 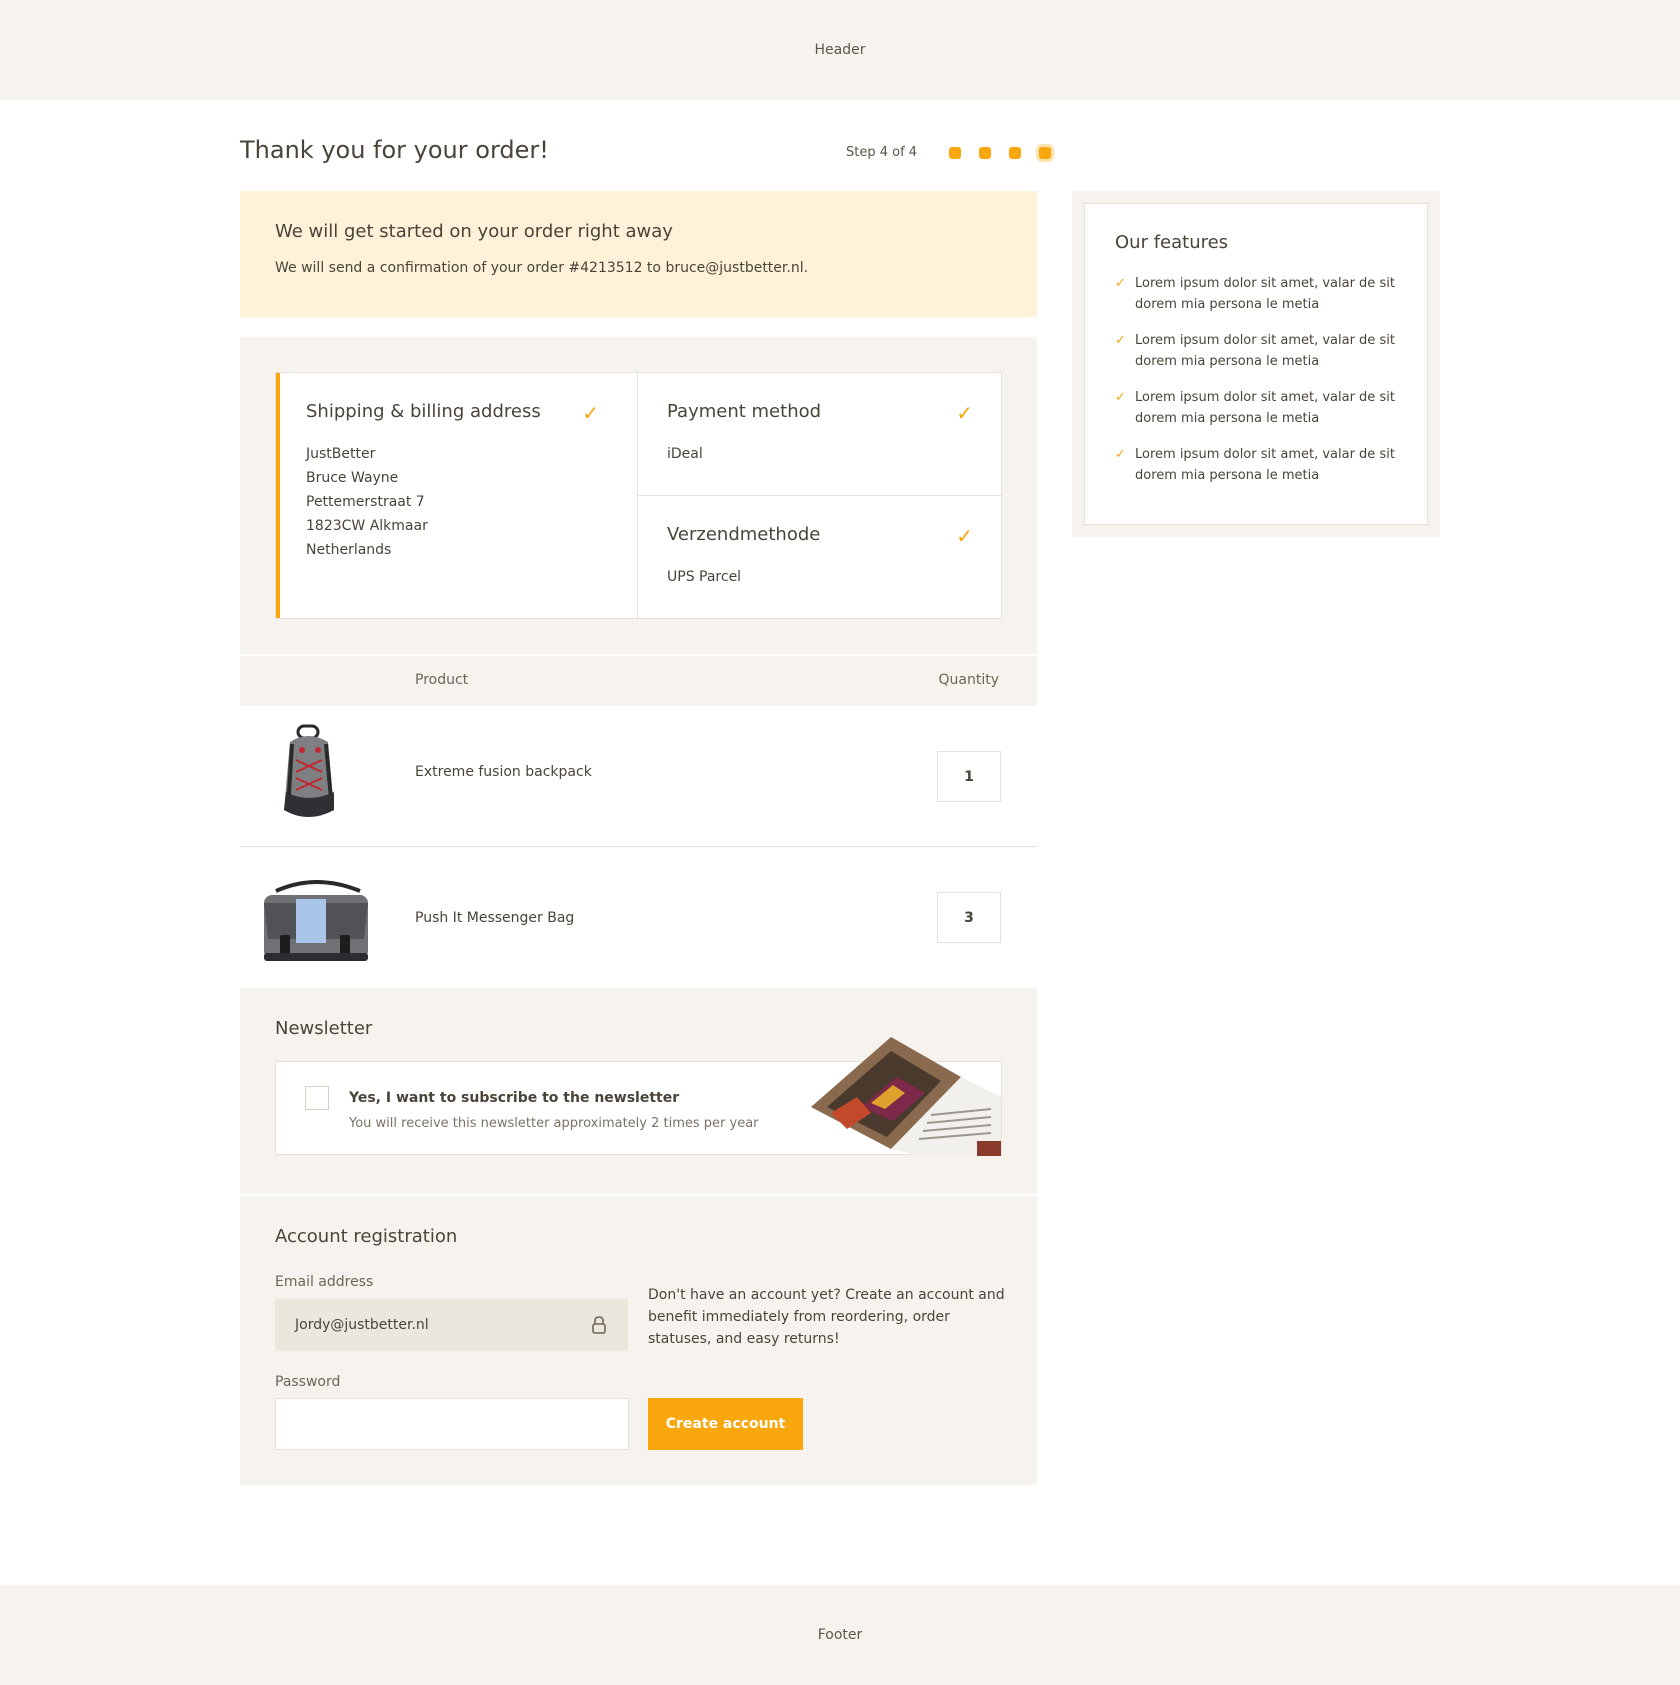 What do you see at coordinates (394, 150) in the screenshot?
I see `page-title: Thank you for your order!` at bounding box center [394, 150].